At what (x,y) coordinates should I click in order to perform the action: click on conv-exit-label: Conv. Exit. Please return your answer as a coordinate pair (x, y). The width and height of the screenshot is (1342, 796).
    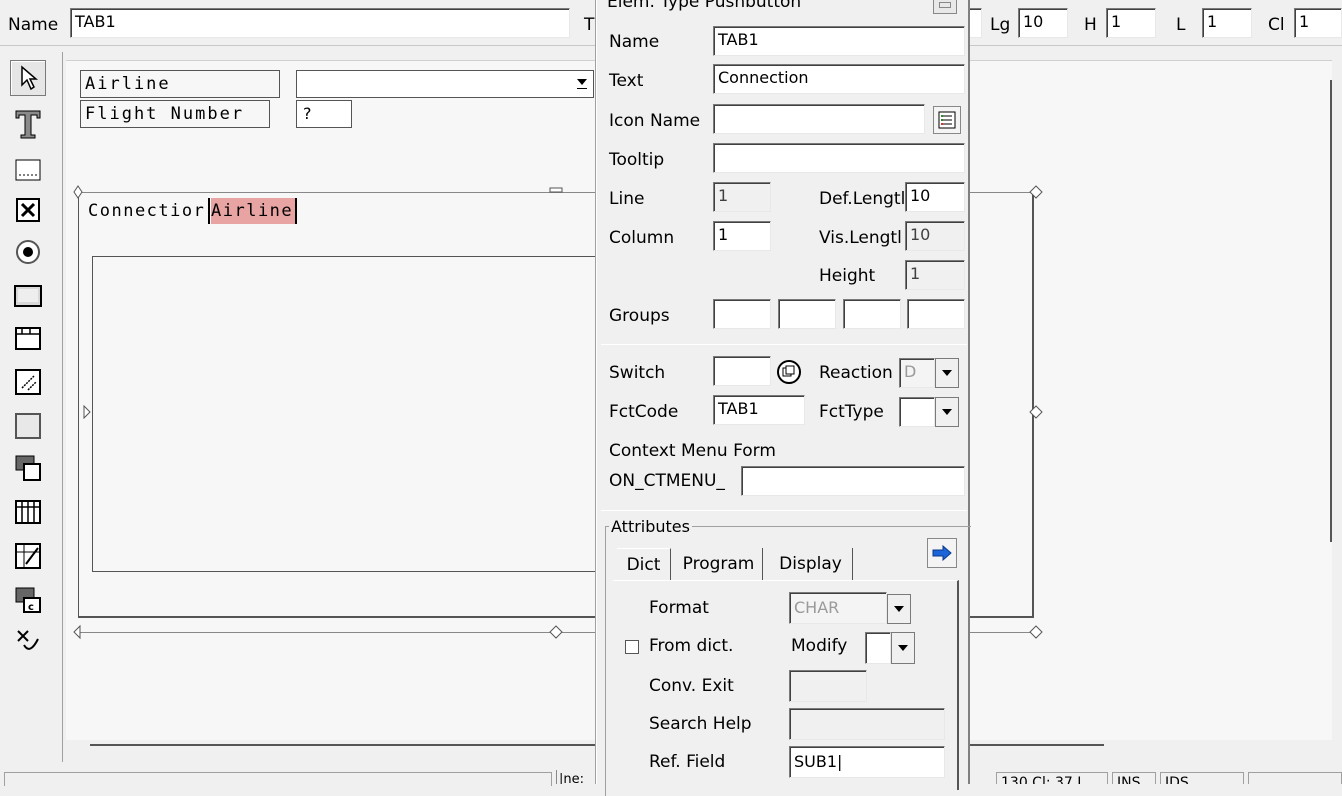
    Looking at the image, I should click on (691, 686).